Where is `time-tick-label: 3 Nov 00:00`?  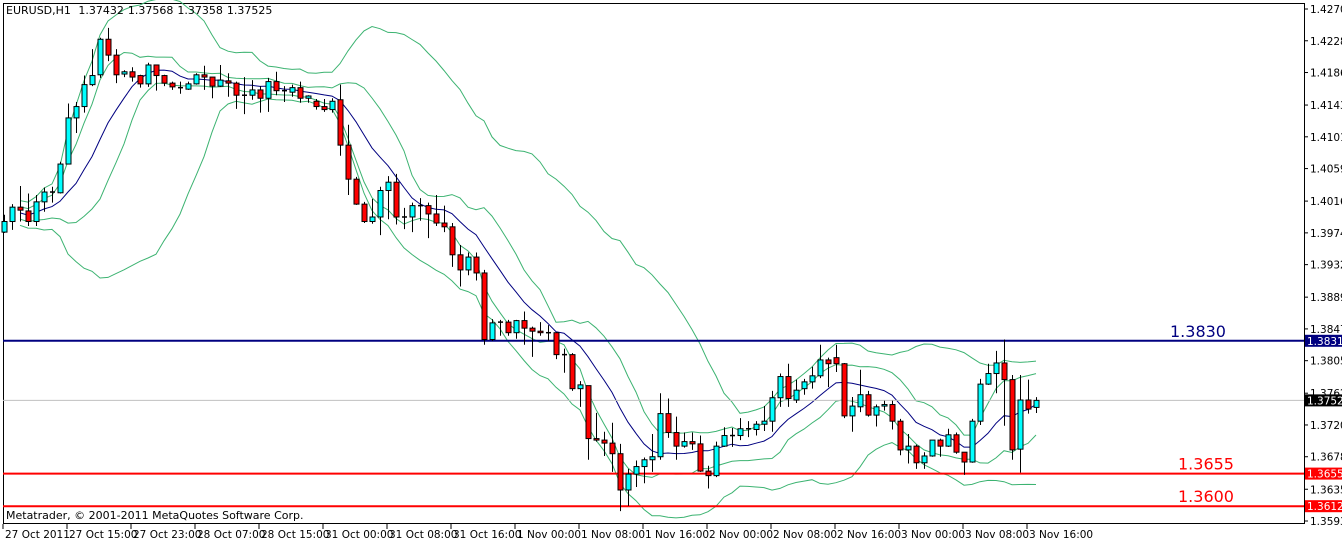 time-tick-label: 3 Nov 00:00 is located at coordinates (933, 535).